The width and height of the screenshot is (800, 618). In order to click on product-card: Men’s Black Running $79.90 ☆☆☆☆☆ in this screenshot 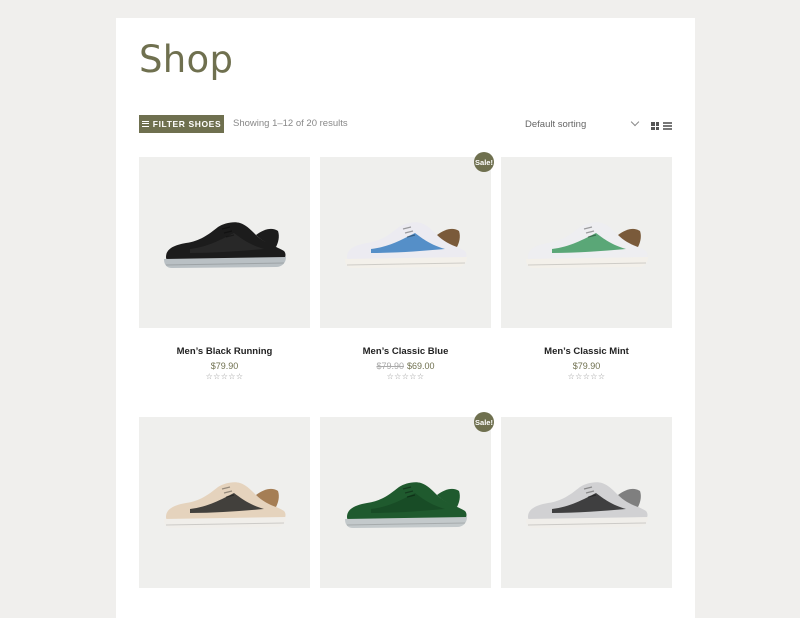, I will do `click(224, 269)`.